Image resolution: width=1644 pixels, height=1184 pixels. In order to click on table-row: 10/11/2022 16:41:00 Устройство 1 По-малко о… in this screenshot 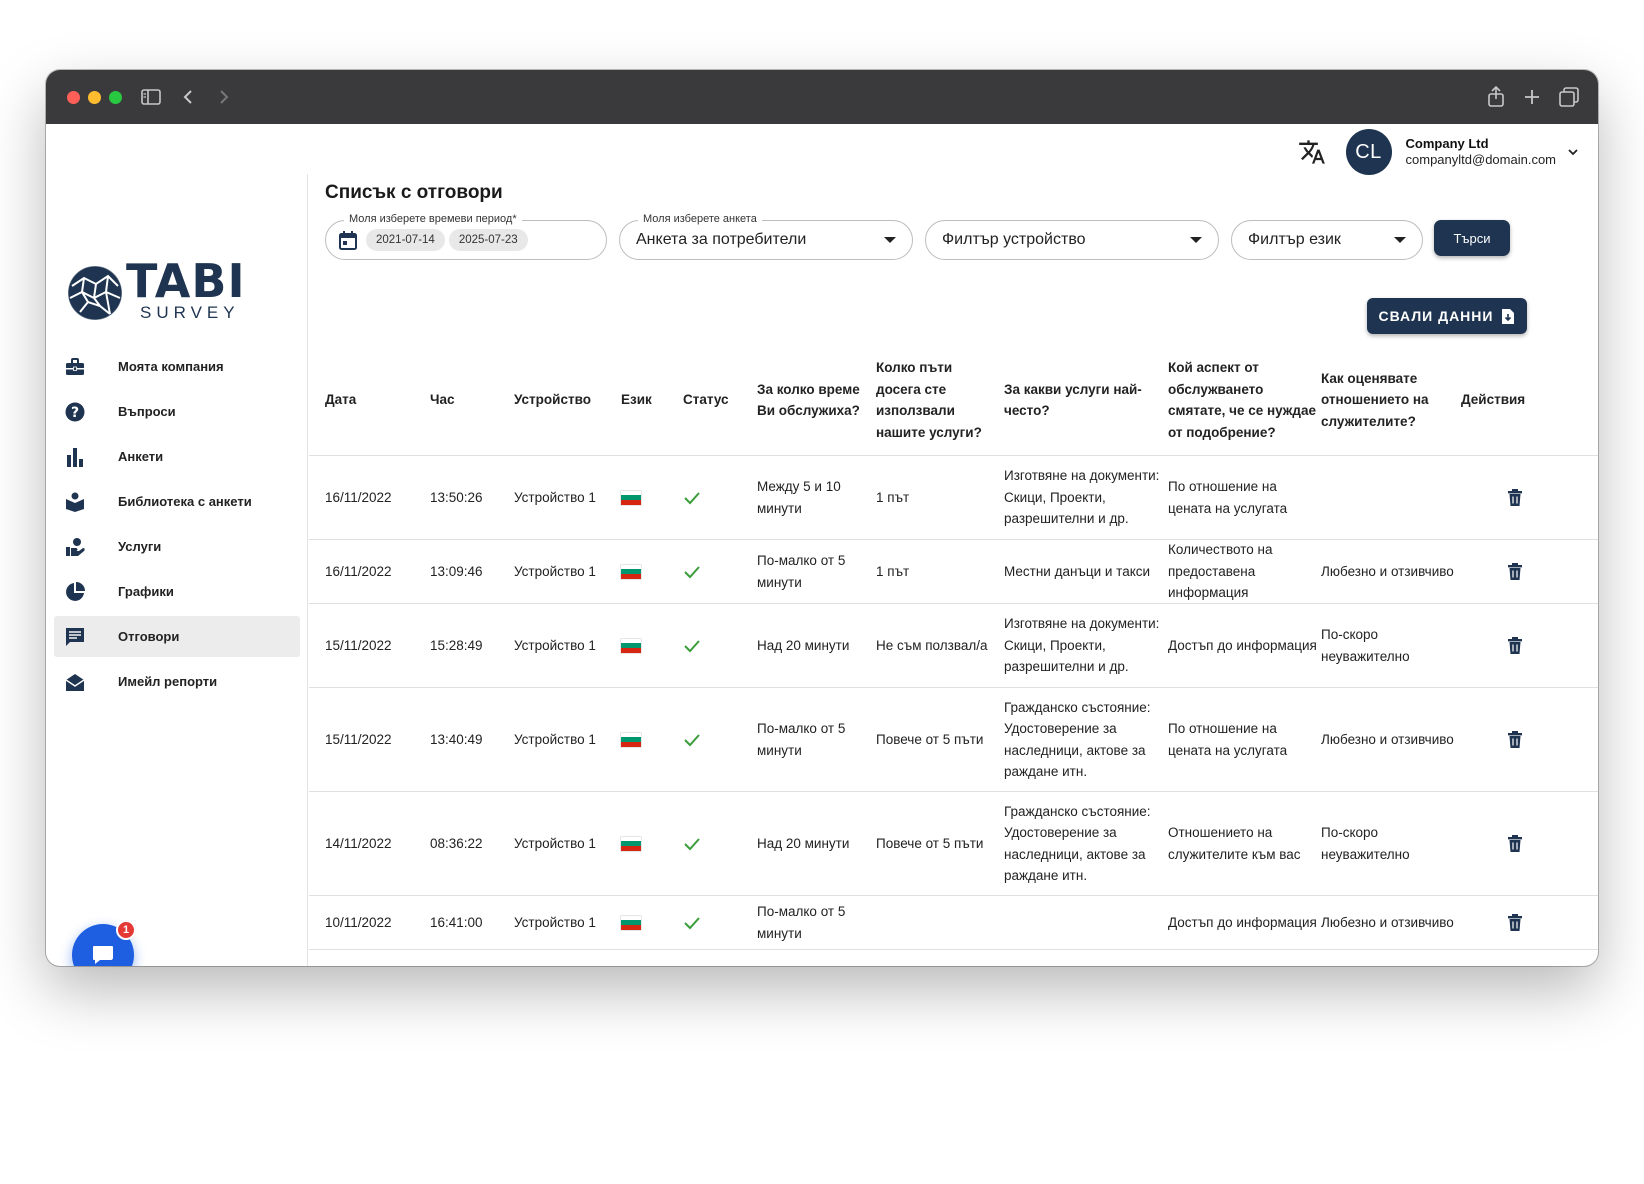, I will do `click(953, 923)`.